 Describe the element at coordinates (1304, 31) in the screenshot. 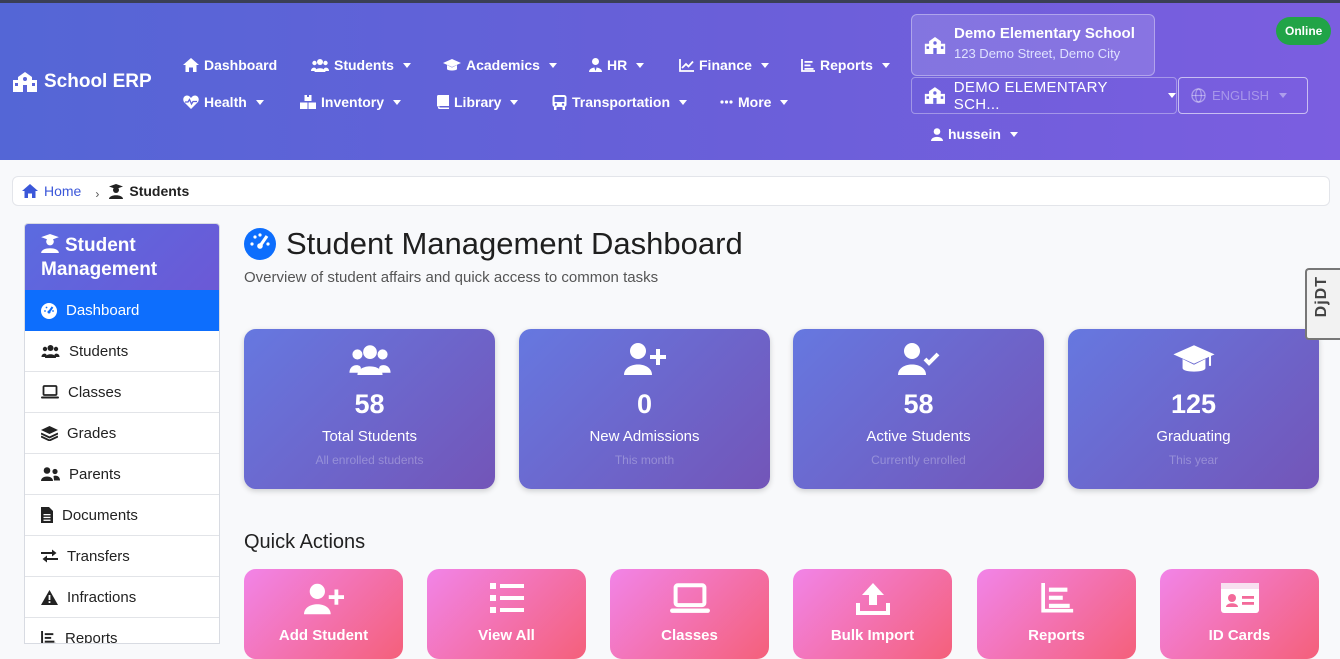

I see `online-status-badge: Online` at that location.